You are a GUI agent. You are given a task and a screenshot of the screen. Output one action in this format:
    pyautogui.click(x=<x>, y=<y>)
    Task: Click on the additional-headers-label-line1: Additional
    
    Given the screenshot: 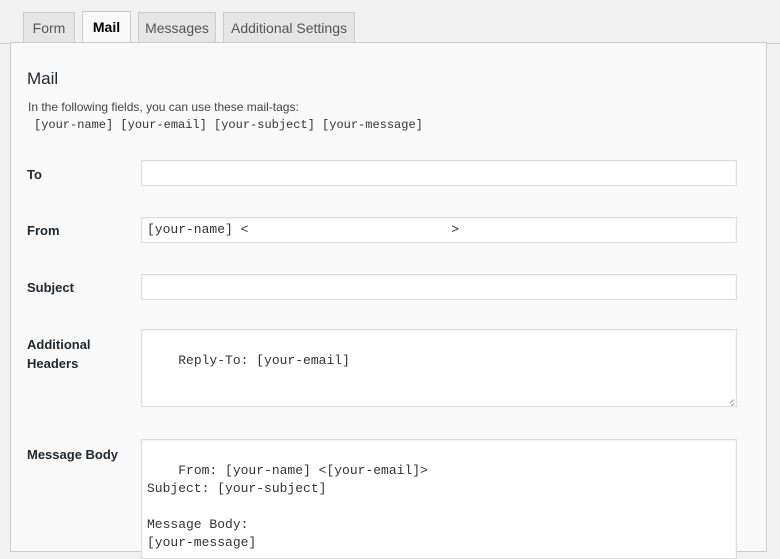 What is the action you would take?
    pyautogui.click(x=59, y=344)
    